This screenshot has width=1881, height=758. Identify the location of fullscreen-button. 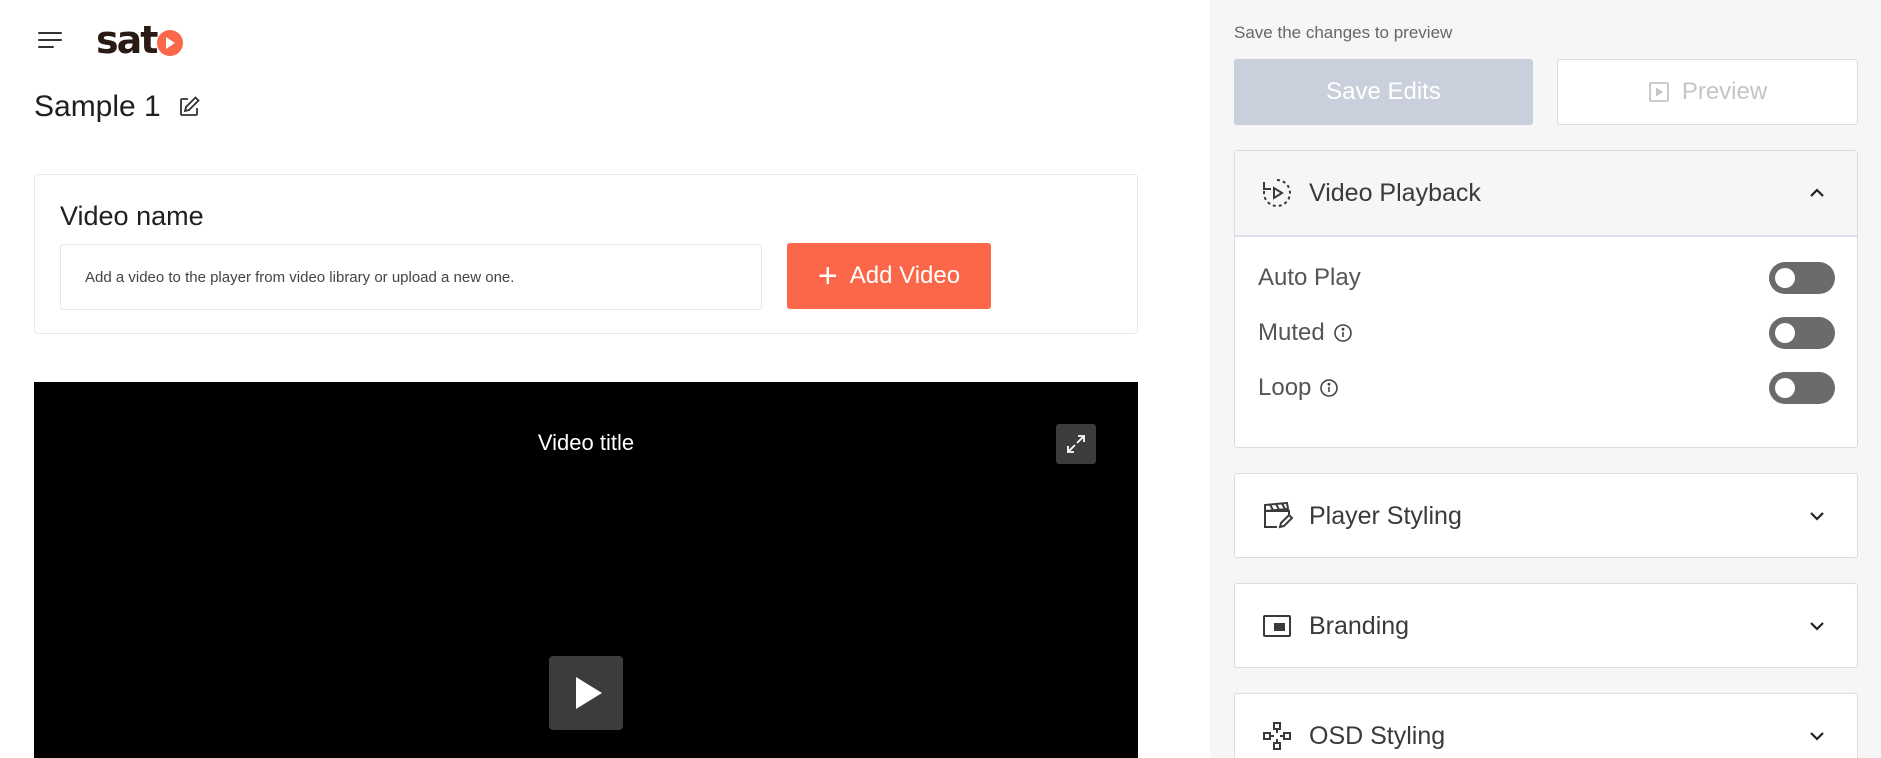
(1076, 444).